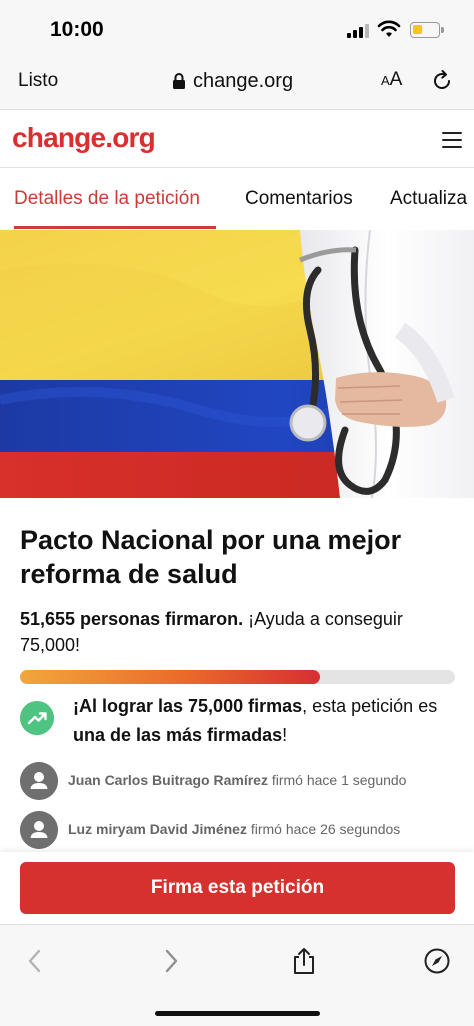 The image size is (474, 1026). I want to click on done-button: Listo, so click(38, 81).